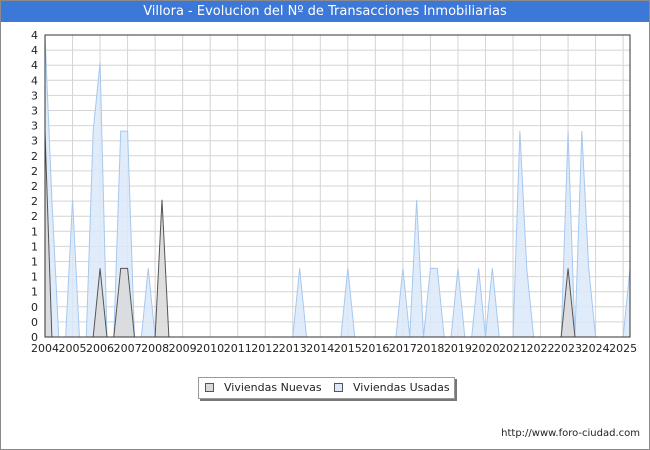 The image size is (650, 450). Describe the element at coordinates (238, 348) in the screenshot. I see `x-tick-label: 2011` at that location.